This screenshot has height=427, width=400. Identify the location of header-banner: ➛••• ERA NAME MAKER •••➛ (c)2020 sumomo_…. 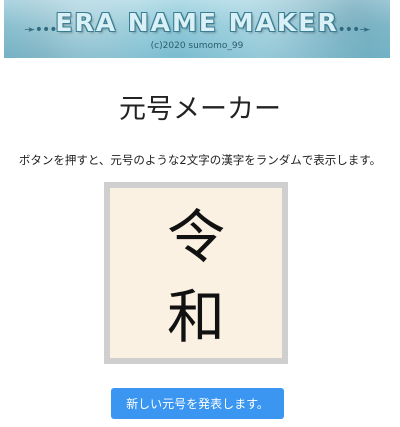
(197, 29).